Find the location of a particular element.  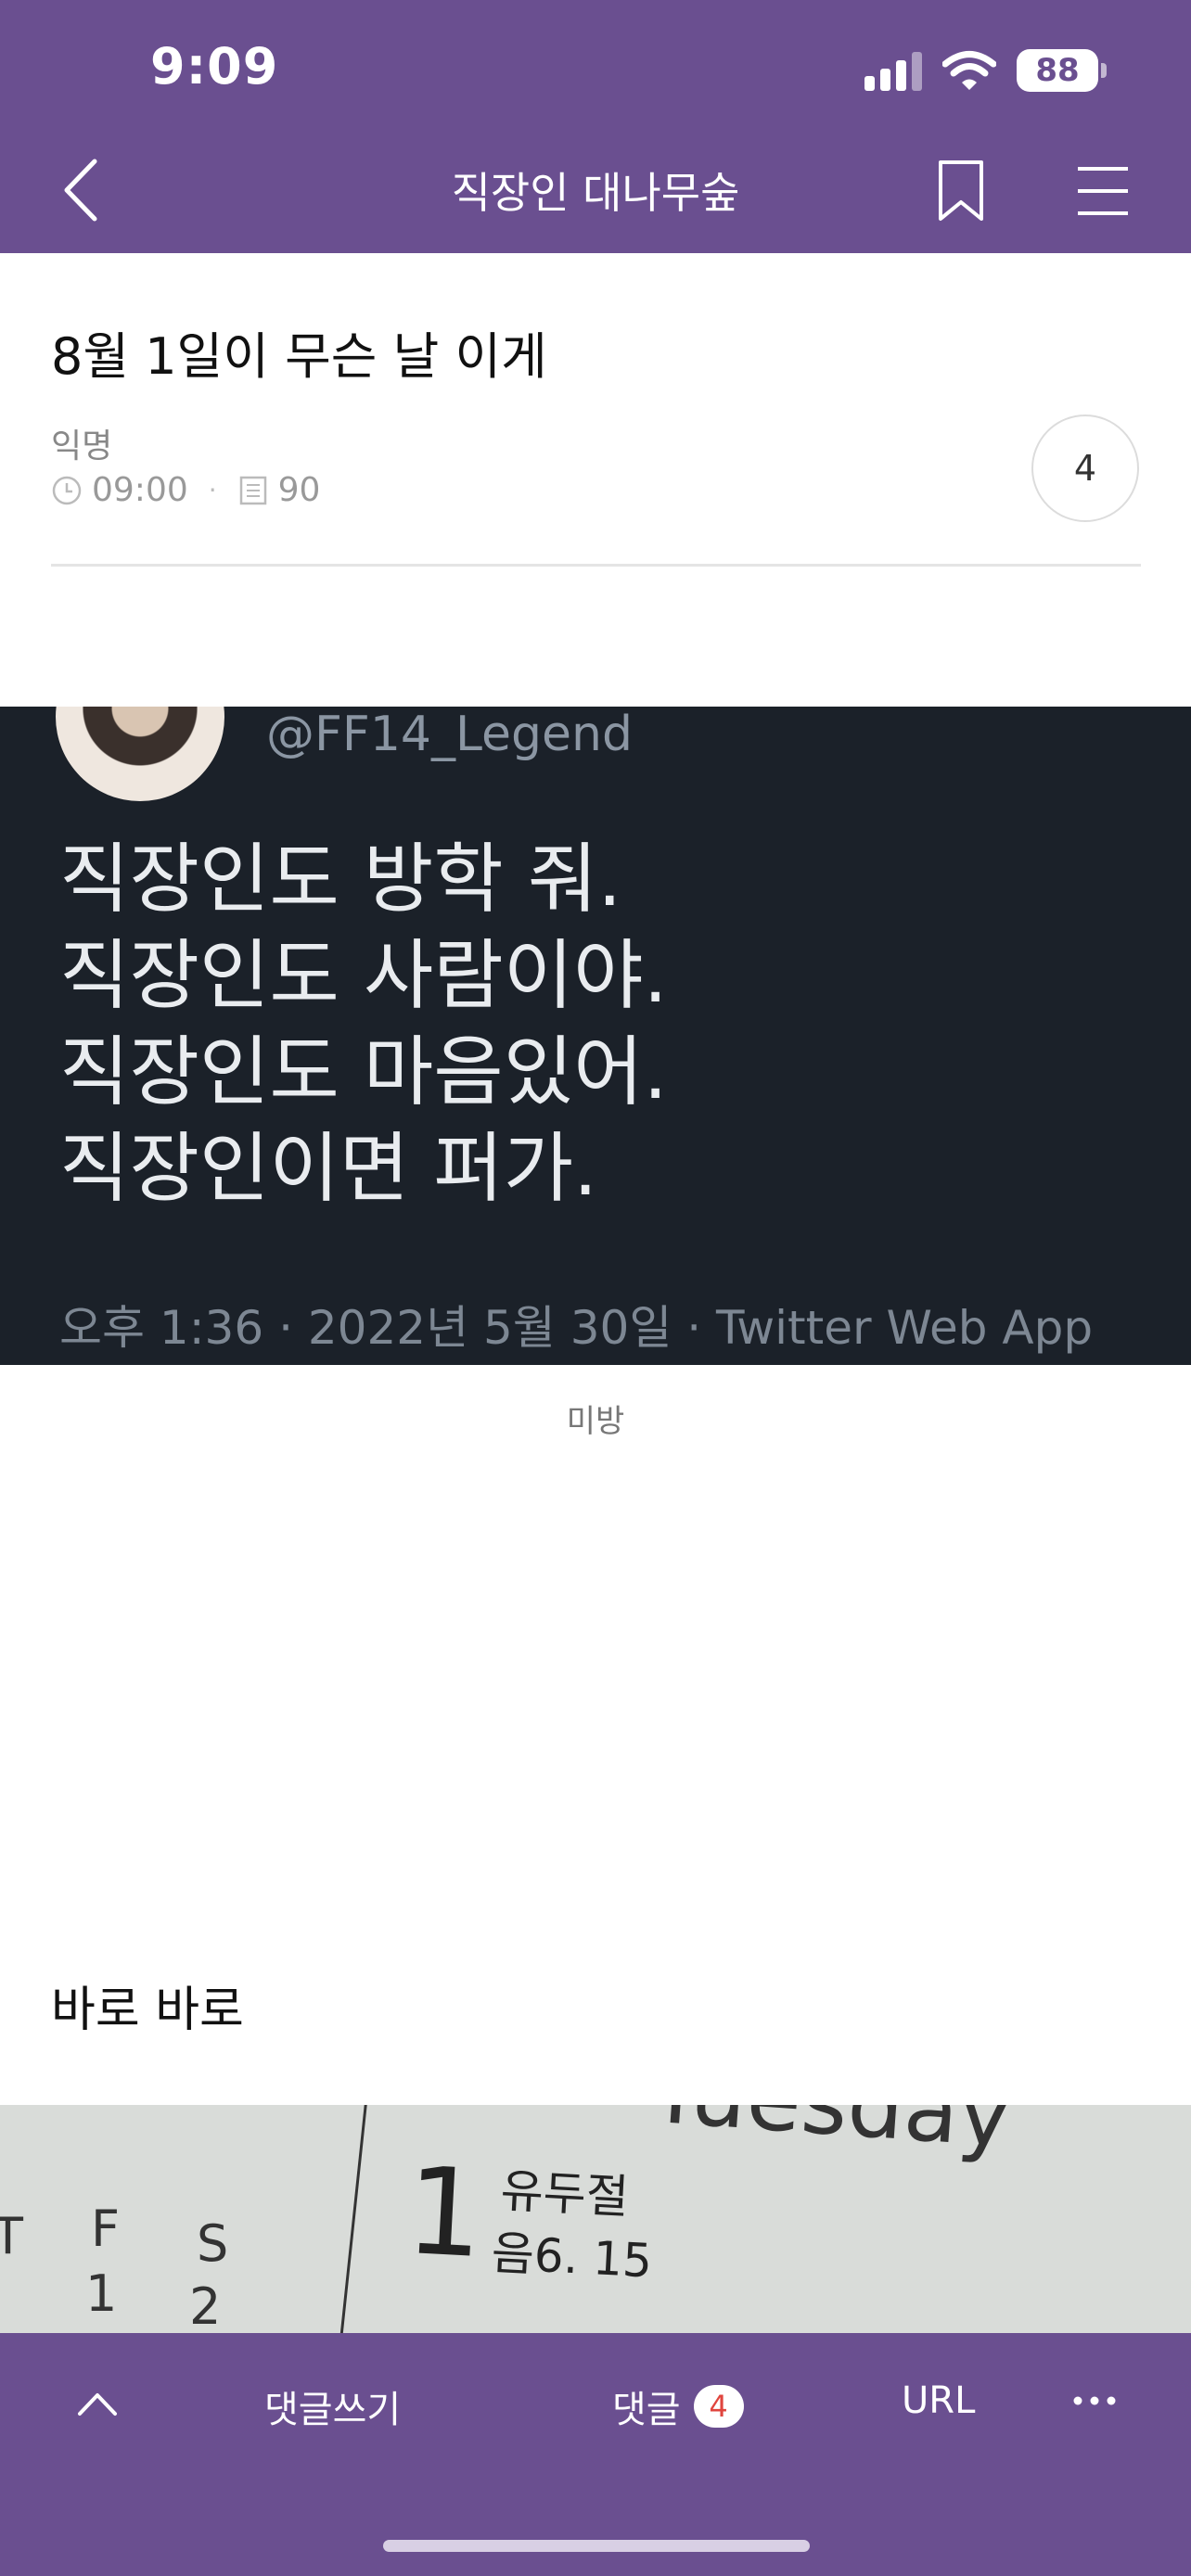

comments-count-badge: 4 is located at coordinates (718, 2406).